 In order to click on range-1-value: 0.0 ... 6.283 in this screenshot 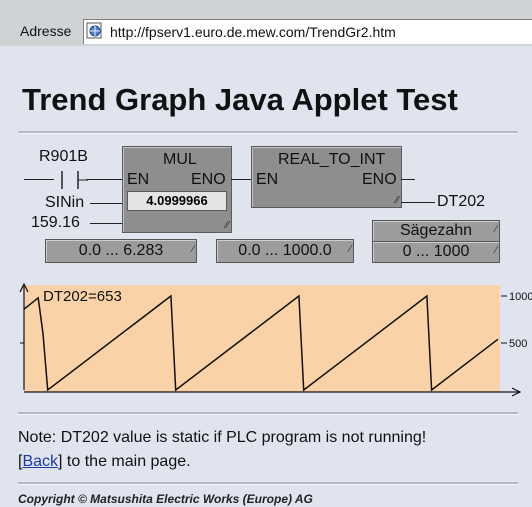, I will do `click(121, 250)`.